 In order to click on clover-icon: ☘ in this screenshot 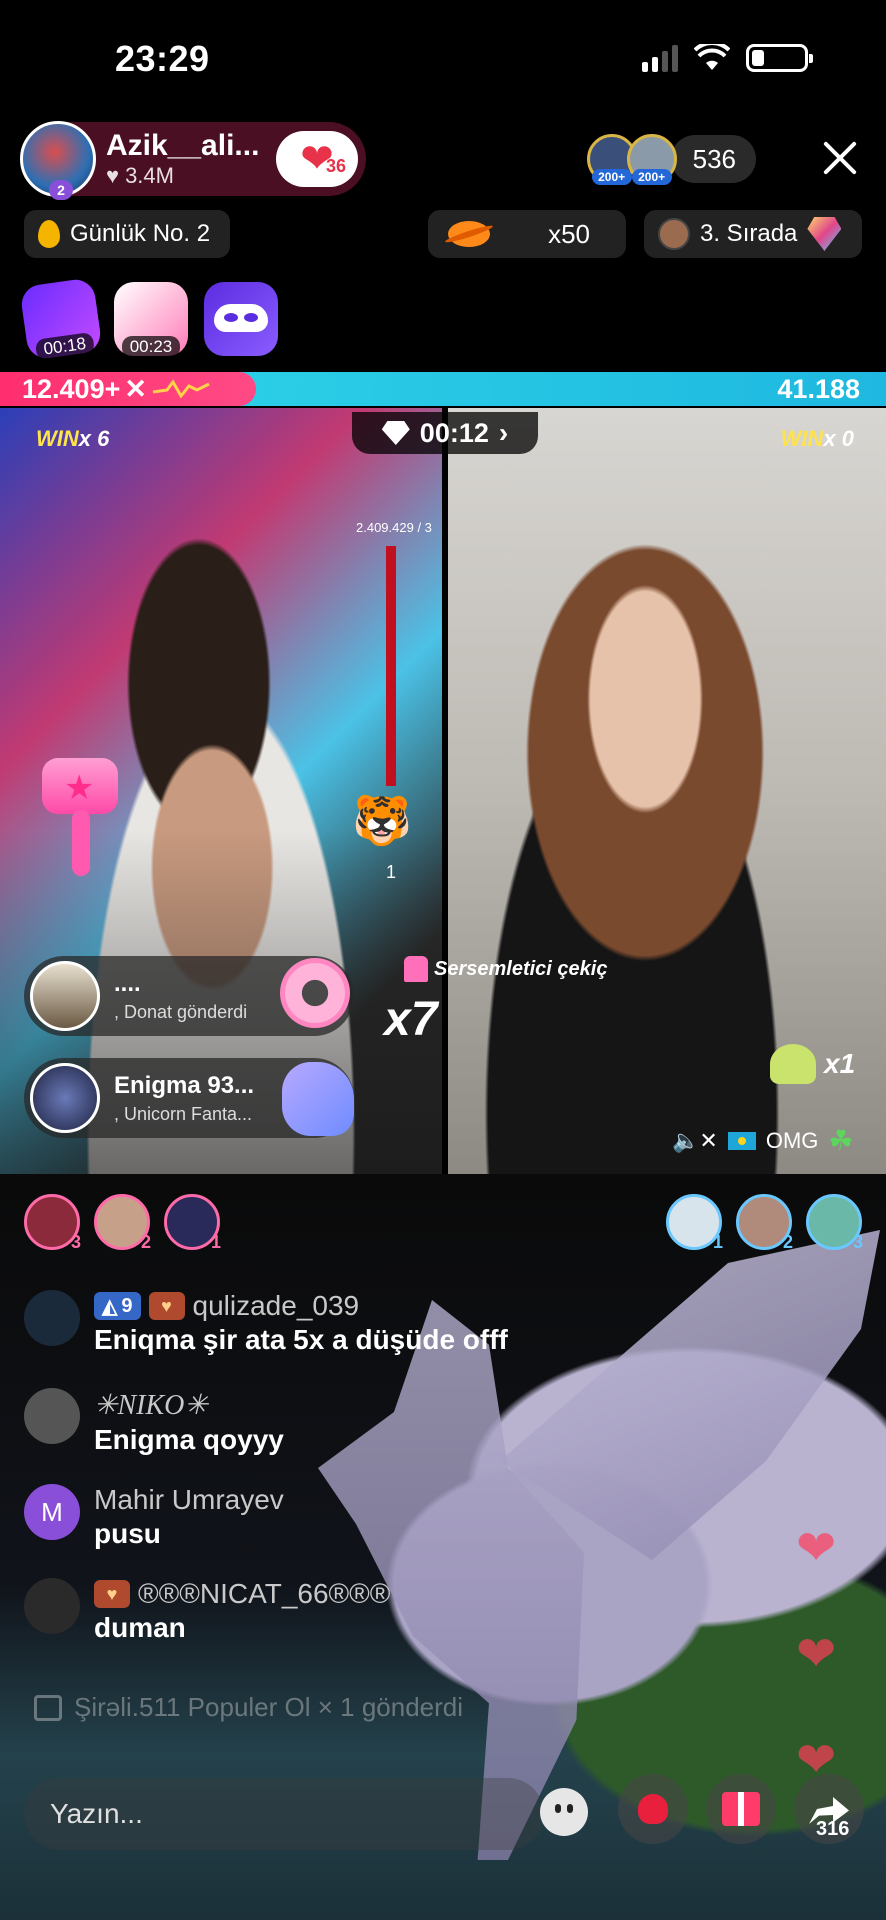, I will do `click(841, 1140)`.